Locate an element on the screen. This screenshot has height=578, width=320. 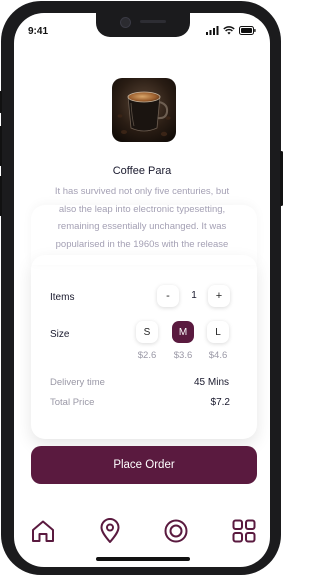
nav-target is located at coordinates (176, 531).